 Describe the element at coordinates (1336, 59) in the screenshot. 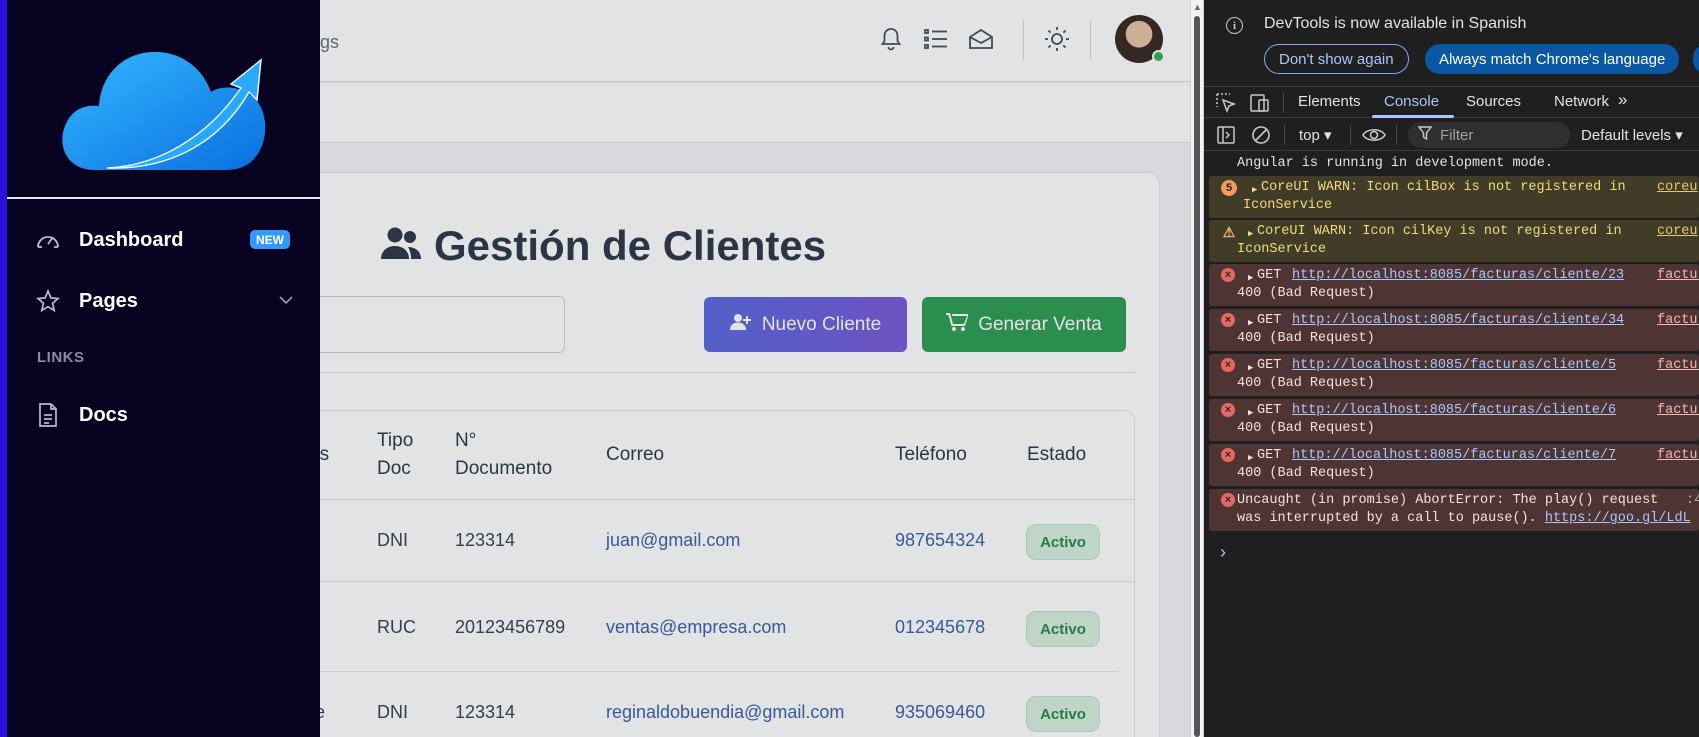

I see `dont-show-again-button: Don't show again` at that location.